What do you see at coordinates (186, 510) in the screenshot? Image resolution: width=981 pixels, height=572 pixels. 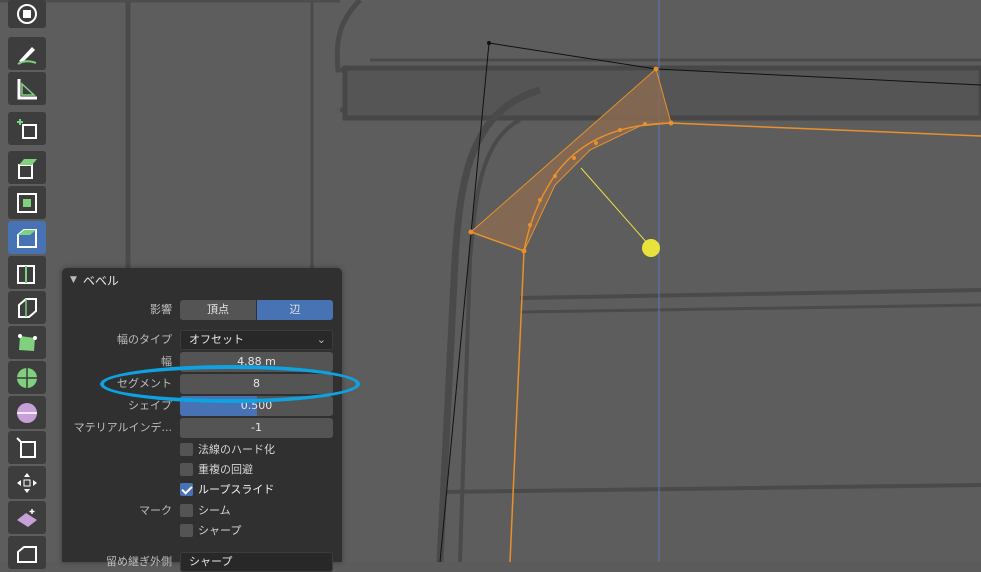 I see `mark-seam-checkbox` at bounding box center [186, 510].